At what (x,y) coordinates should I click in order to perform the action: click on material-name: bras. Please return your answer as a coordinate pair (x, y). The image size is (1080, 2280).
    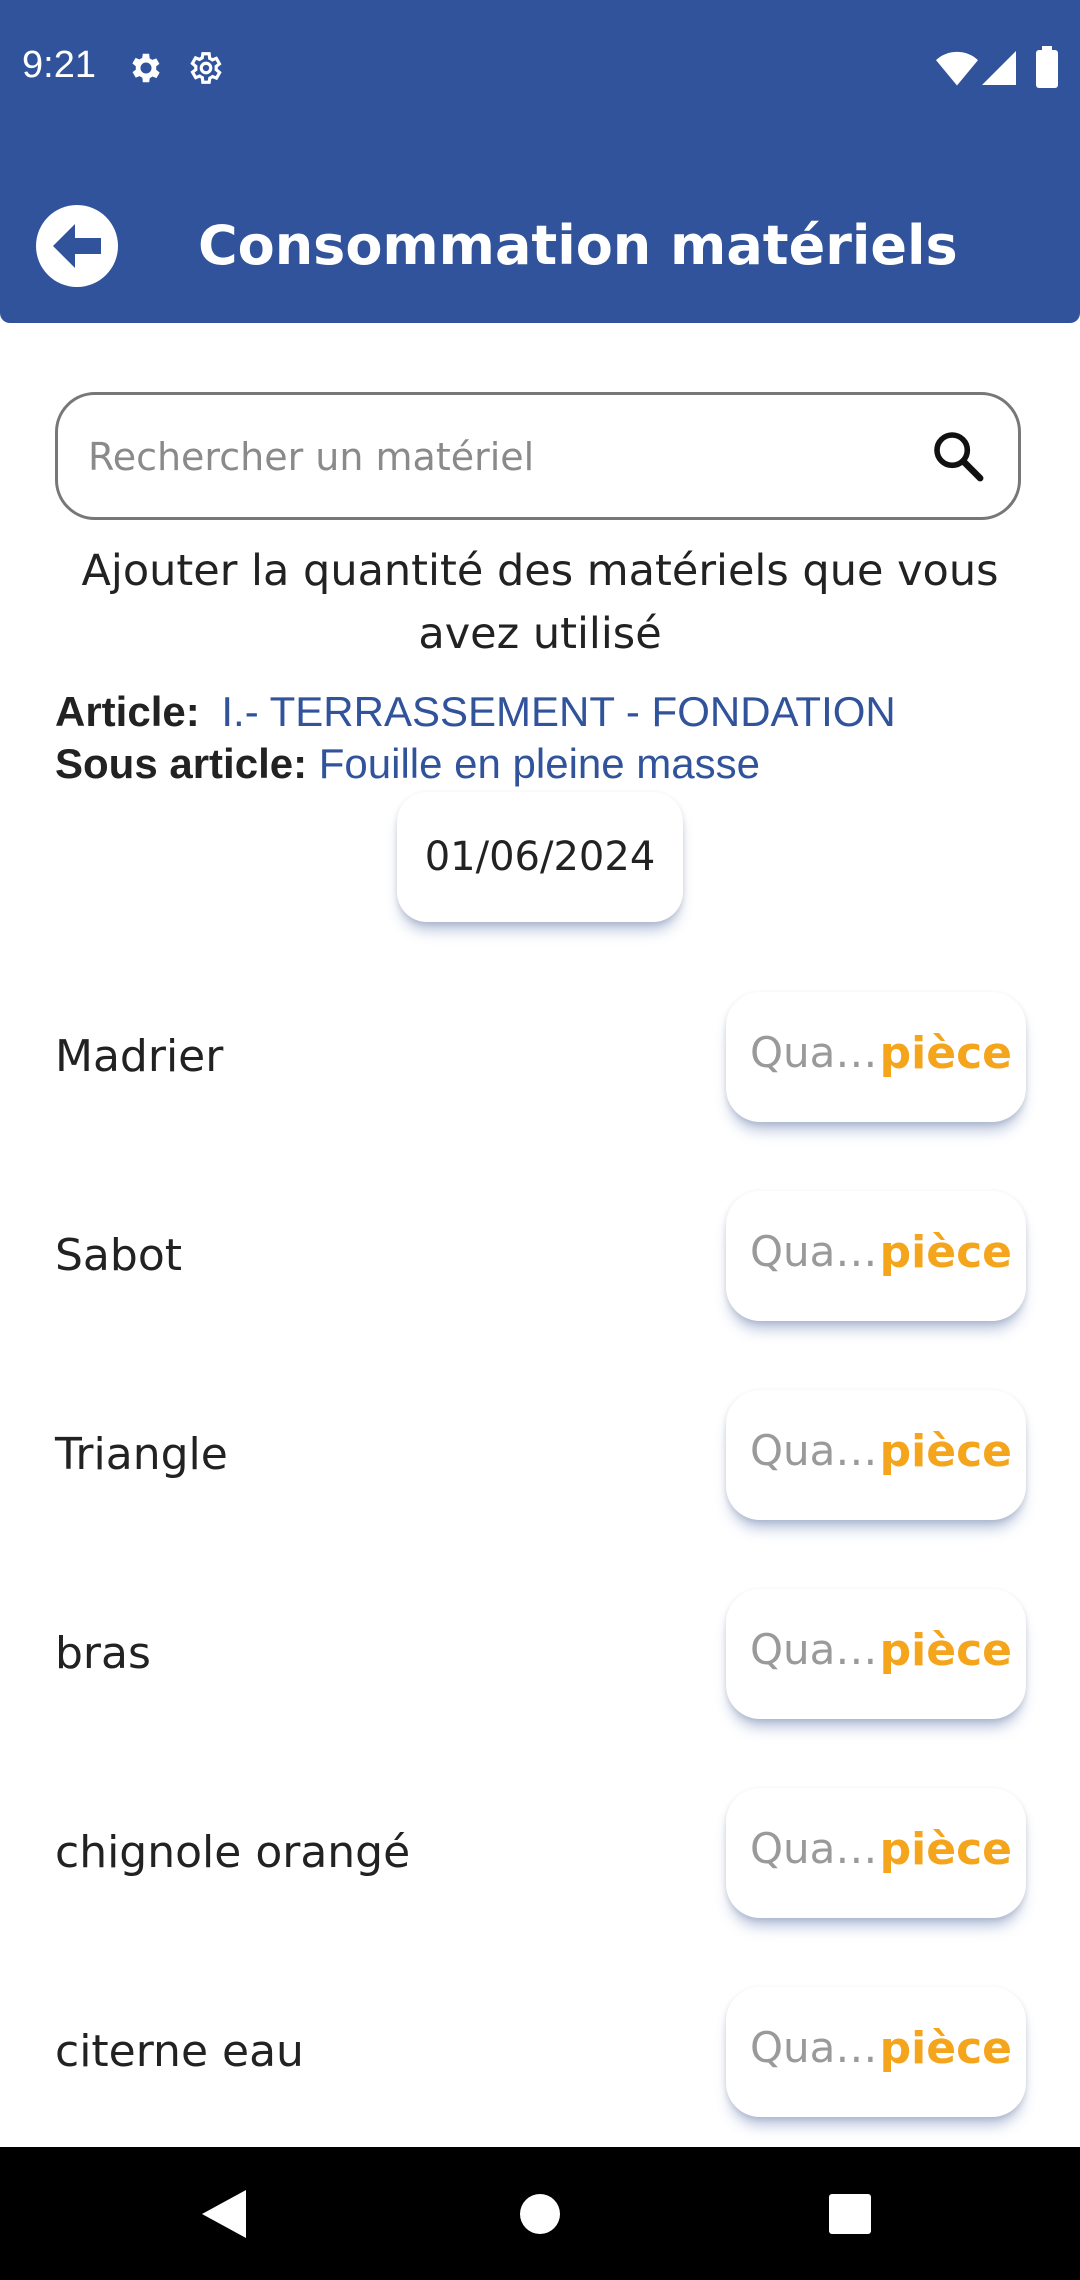
    Looking at the image, I should click on (103, 1653).